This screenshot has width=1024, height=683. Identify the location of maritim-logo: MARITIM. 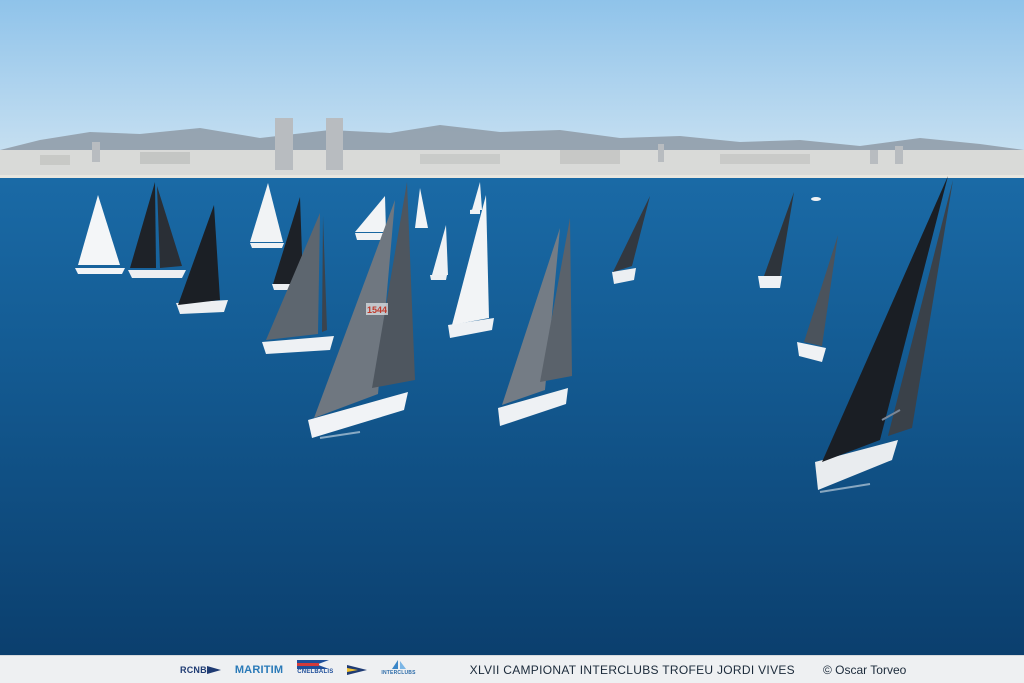
(259, 670).